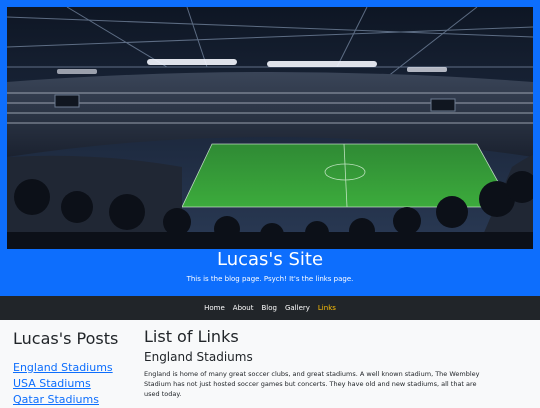 The width and height of the screenshot is (540, 408). Describe the element at coordinates (243, 308) in the screenshot. I see `nav-link-about: About` at that location.